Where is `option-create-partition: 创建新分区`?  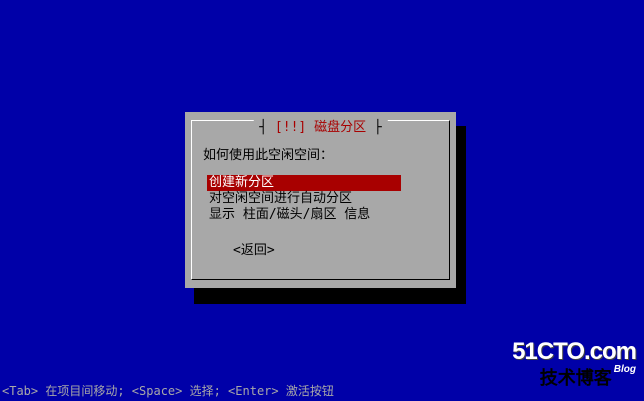
option-create-partition: 创建新分区 is located at coordinates (304, 183).